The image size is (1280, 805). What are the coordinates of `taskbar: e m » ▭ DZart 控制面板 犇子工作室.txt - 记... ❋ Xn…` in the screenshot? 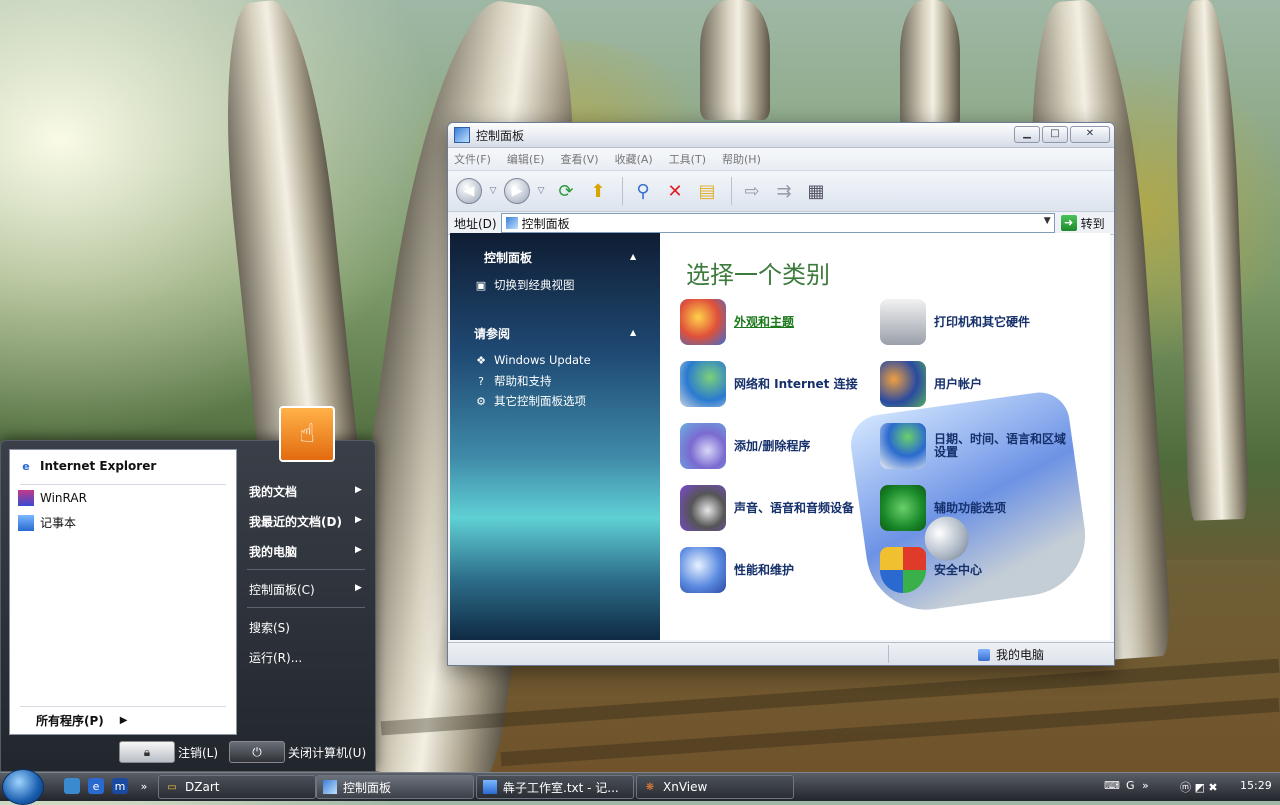 It's located at (640, 787).